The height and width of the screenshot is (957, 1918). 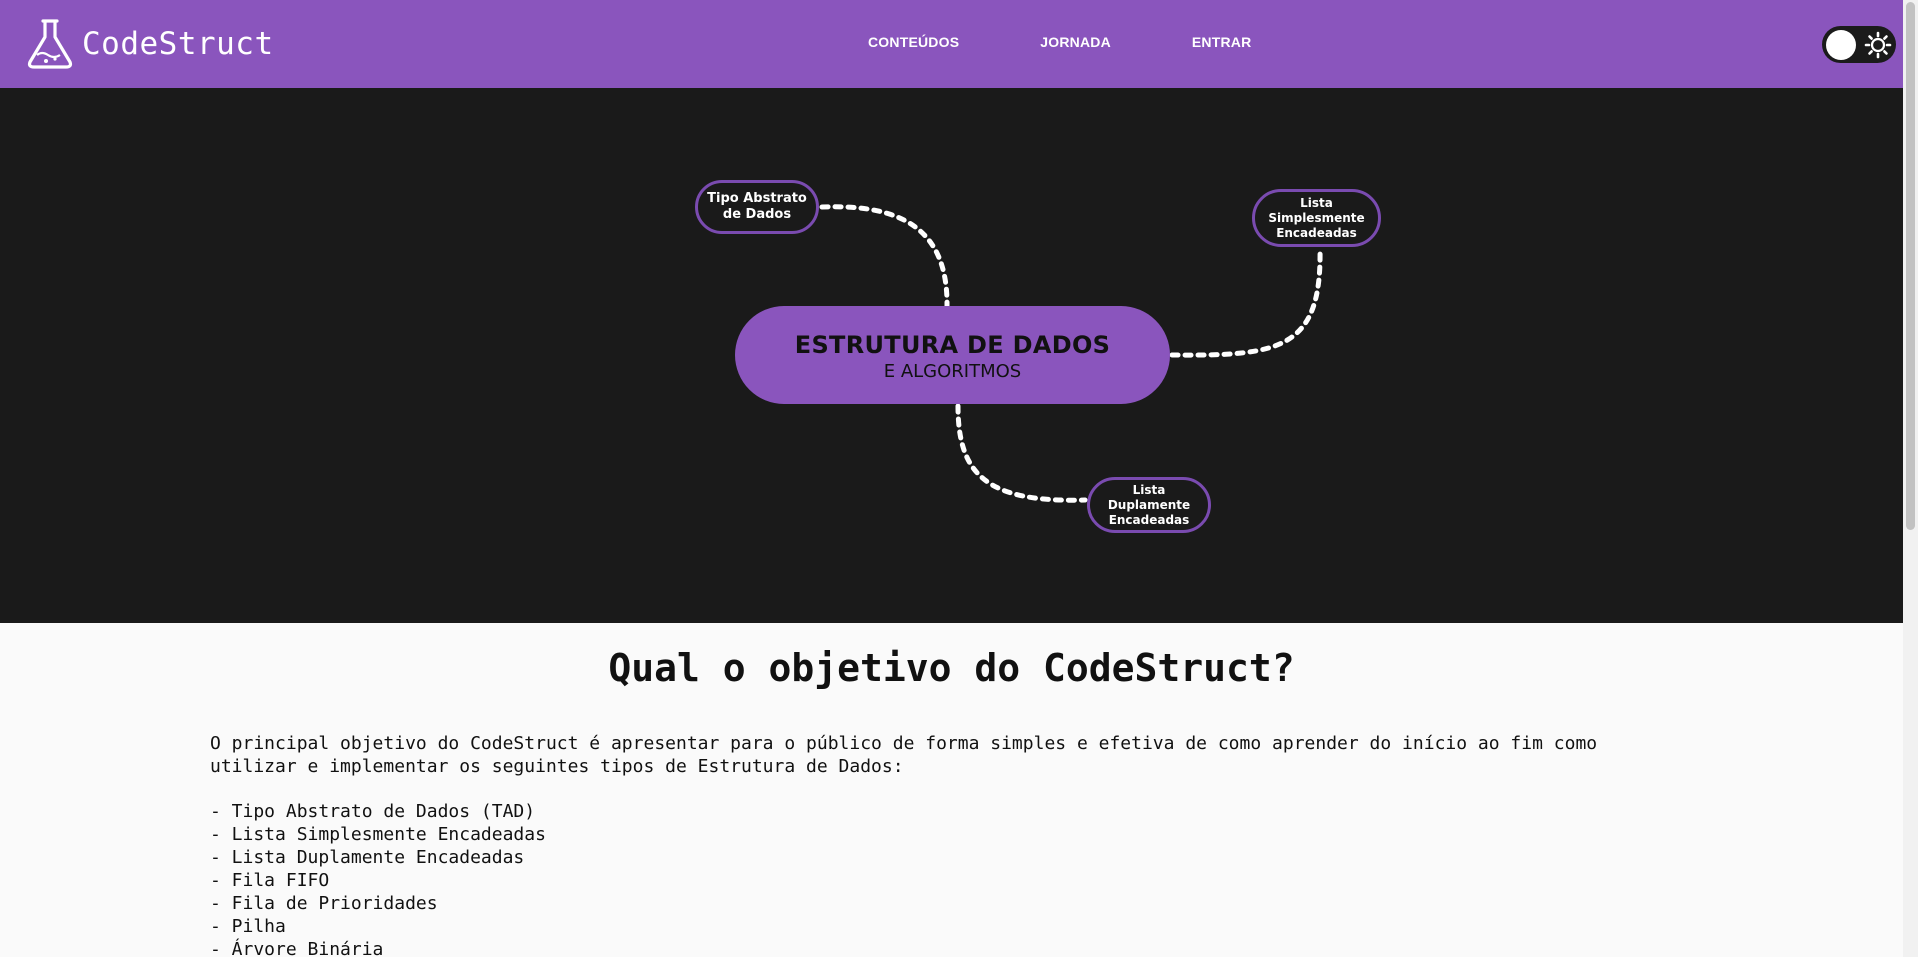 What do you see at coordinates (1878, 45) in the screenshot?
I see `sun-icon` at bounding box center [1878, 45].